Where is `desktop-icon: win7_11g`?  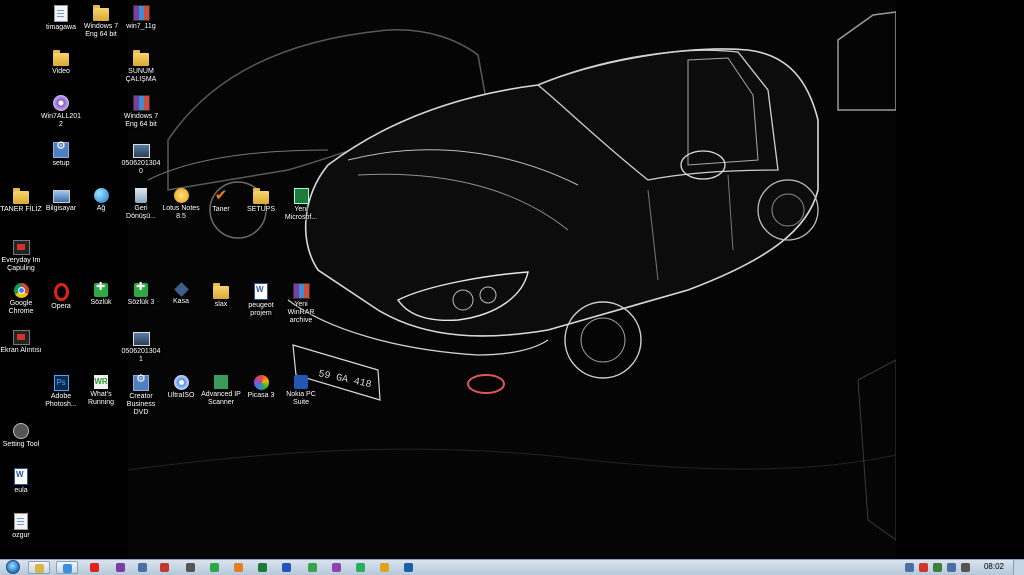
desktop-icon: win7_11g is located at coordinates (141, 18).